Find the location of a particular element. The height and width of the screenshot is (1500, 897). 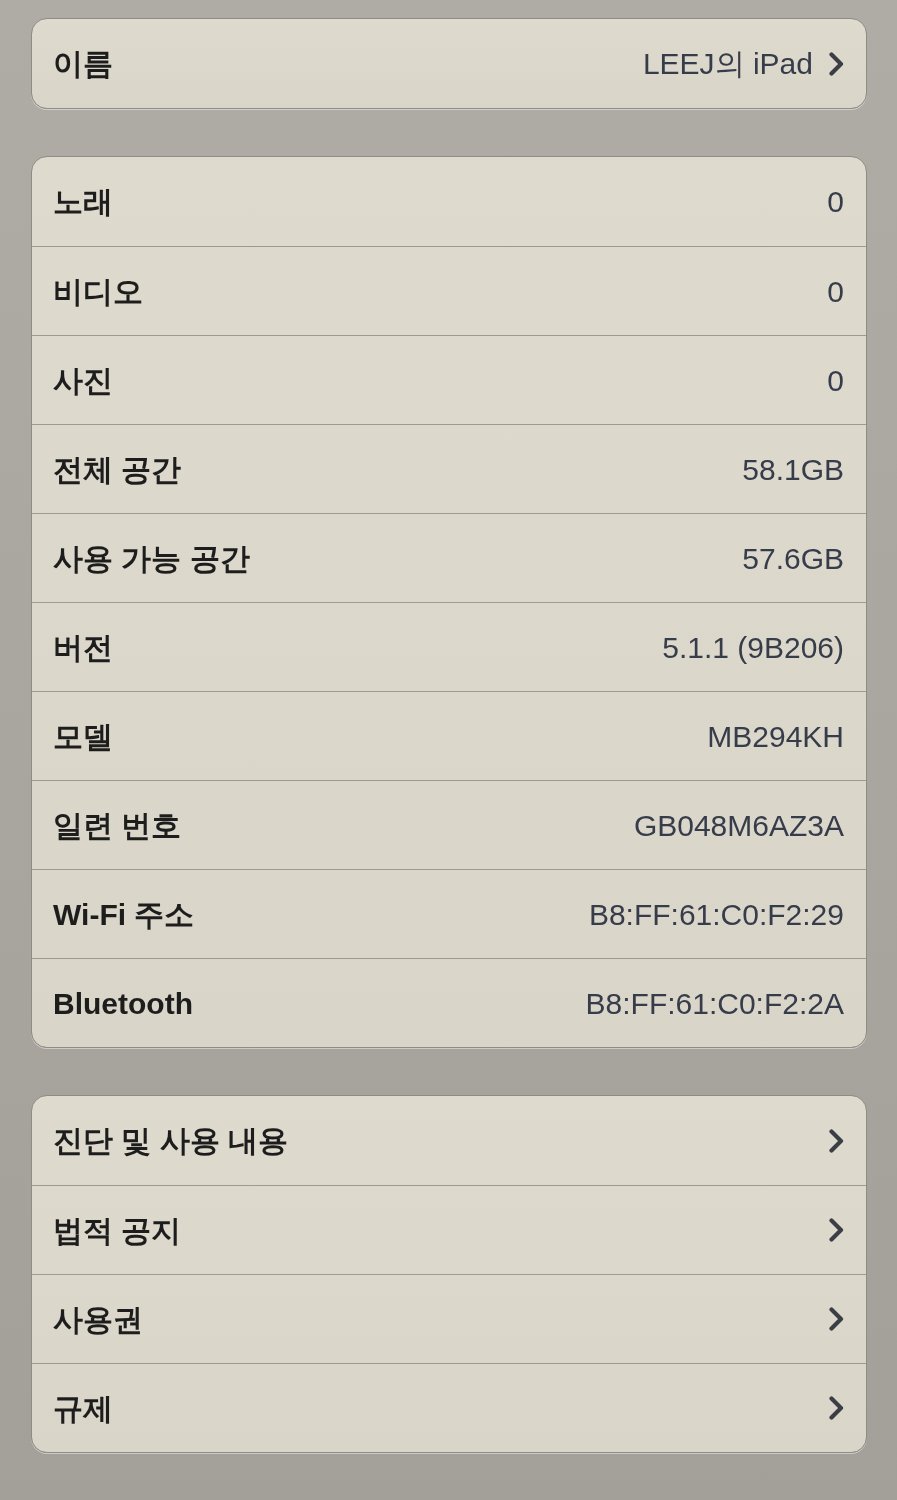

setting-label: 버전 is located at coordinates (83, 647).